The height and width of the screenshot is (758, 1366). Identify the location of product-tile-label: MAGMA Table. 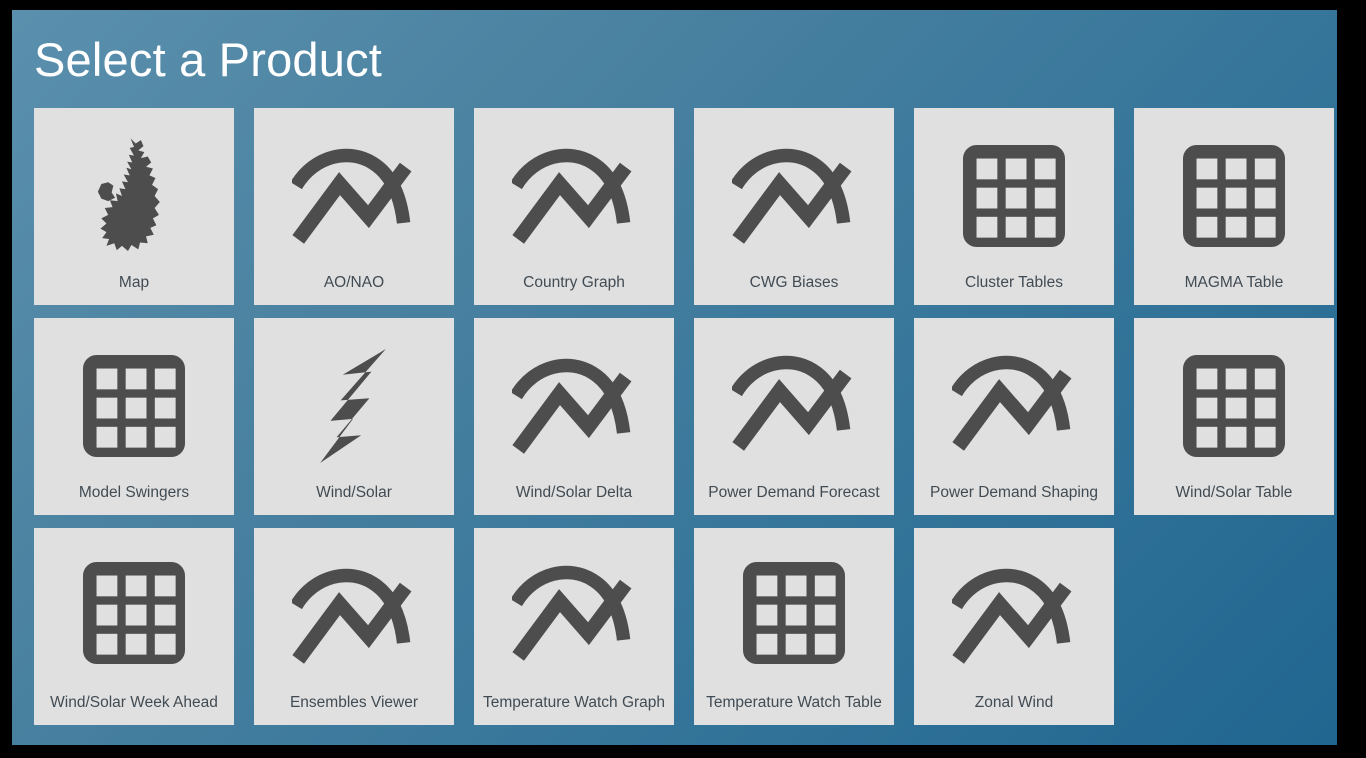
(1234, 282).